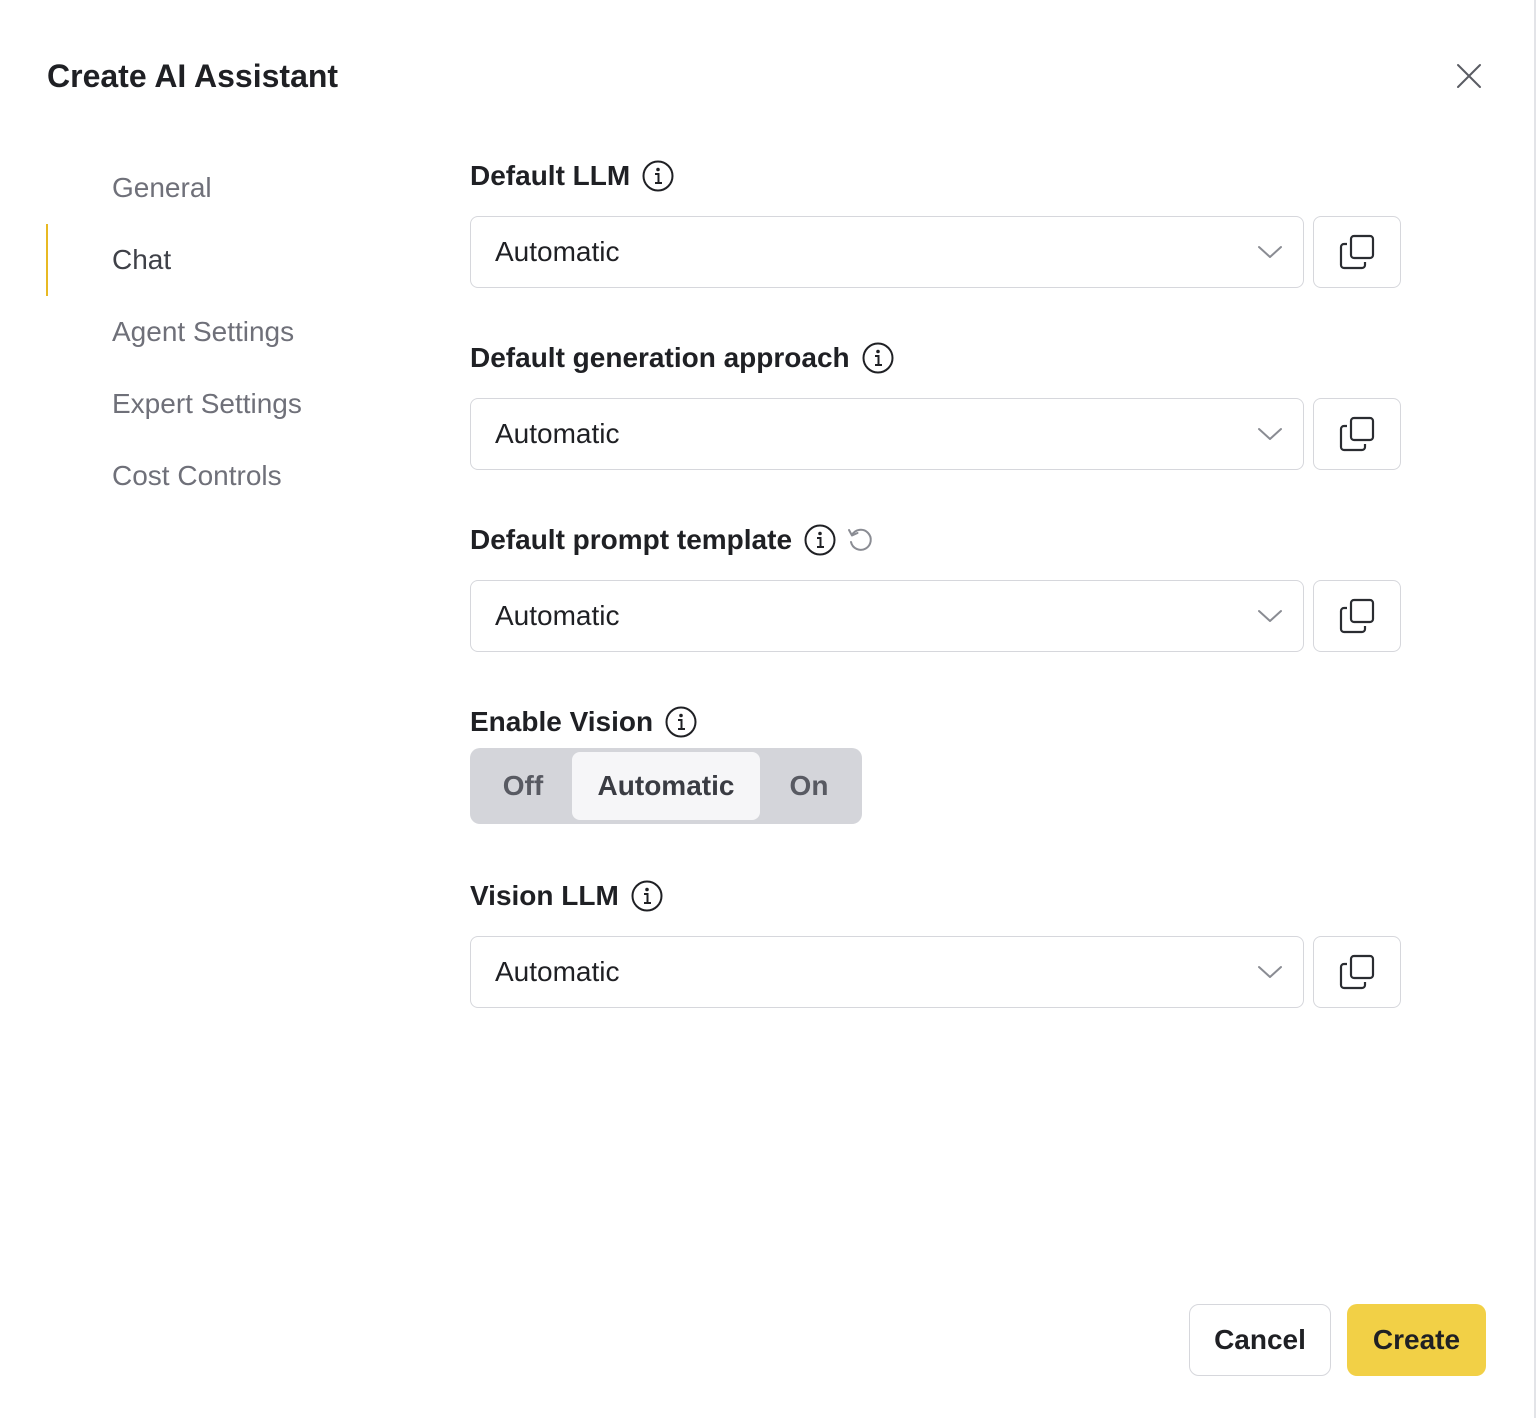 This screenshot has height=1418, width=1536. What do you see at coordinates (887, 252) in the screenshot?
I see `default-llm-select: Automatic` at bounding box center [887, 252].